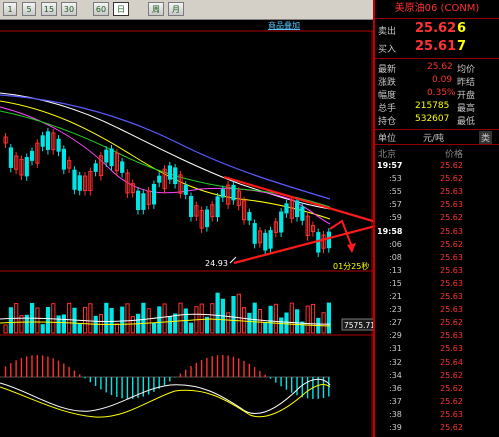  Describe the element at coordinates (437, 390) in the screenshot. I see `tick-row: :36 25.62` at that location.